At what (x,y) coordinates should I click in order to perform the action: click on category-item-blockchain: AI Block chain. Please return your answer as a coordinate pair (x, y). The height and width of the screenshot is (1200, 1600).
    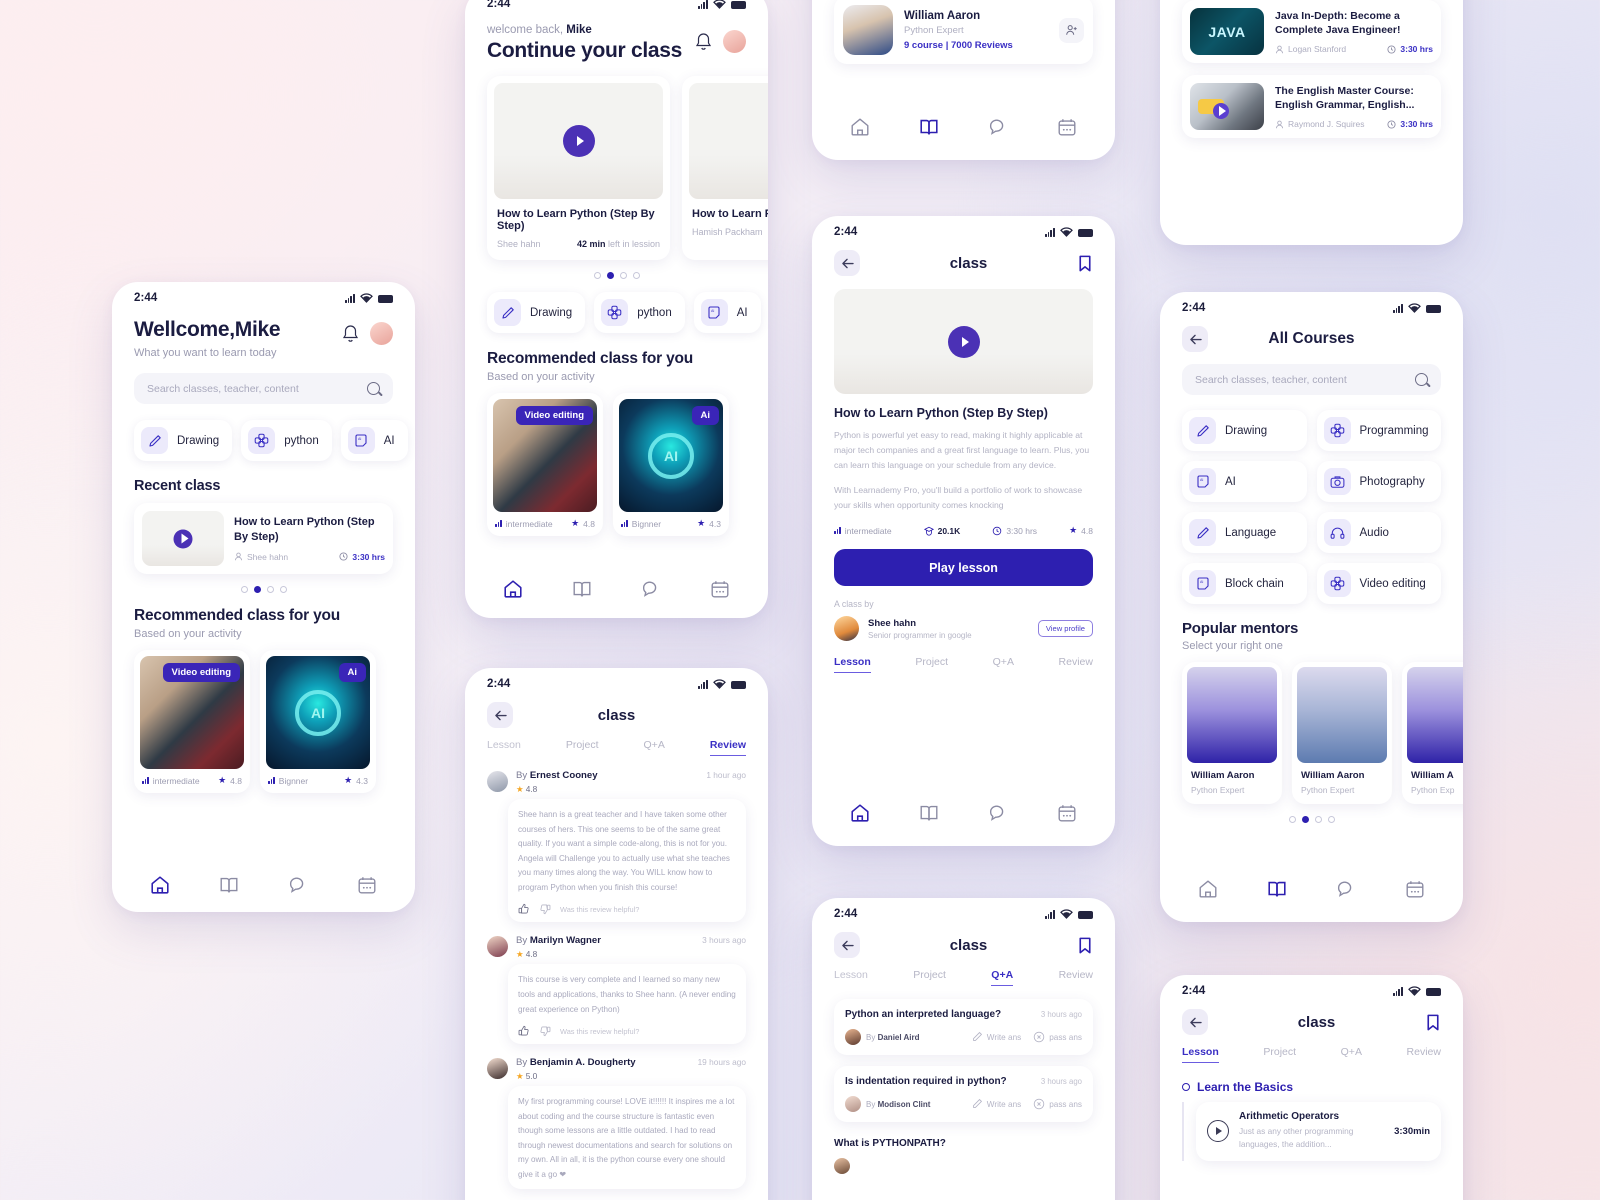
    Looking at the image, I should click on (1244, 583).